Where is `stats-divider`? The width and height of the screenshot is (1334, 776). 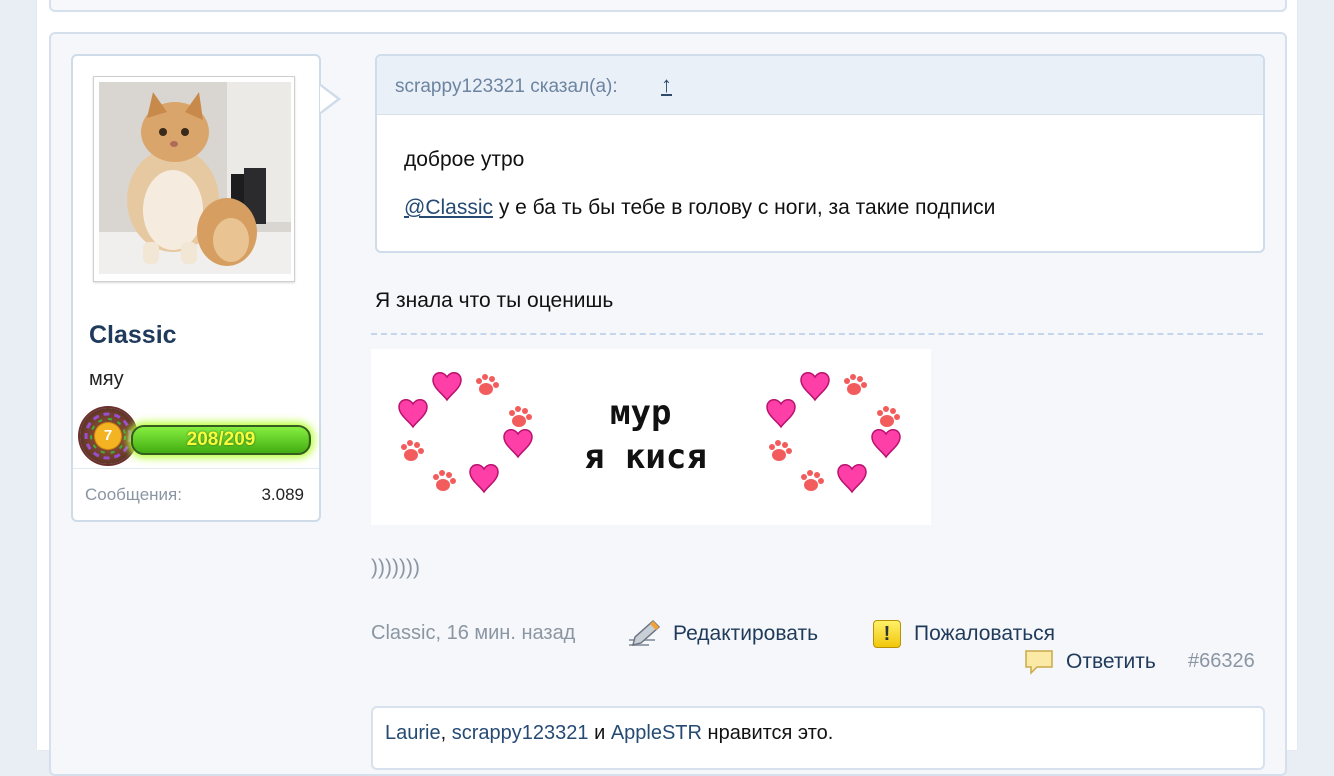
stats-divider is located at coordinates (196, 468).